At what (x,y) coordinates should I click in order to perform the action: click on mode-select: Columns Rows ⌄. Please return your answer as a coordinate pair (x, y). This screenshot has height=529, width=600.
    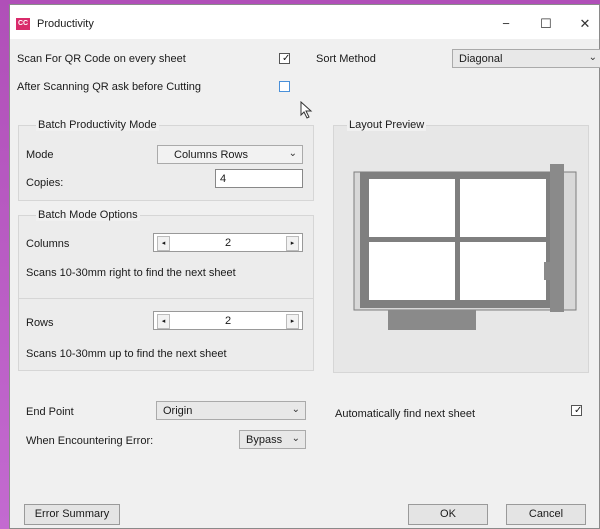
    Looking at the image, I should click on (230, 154).